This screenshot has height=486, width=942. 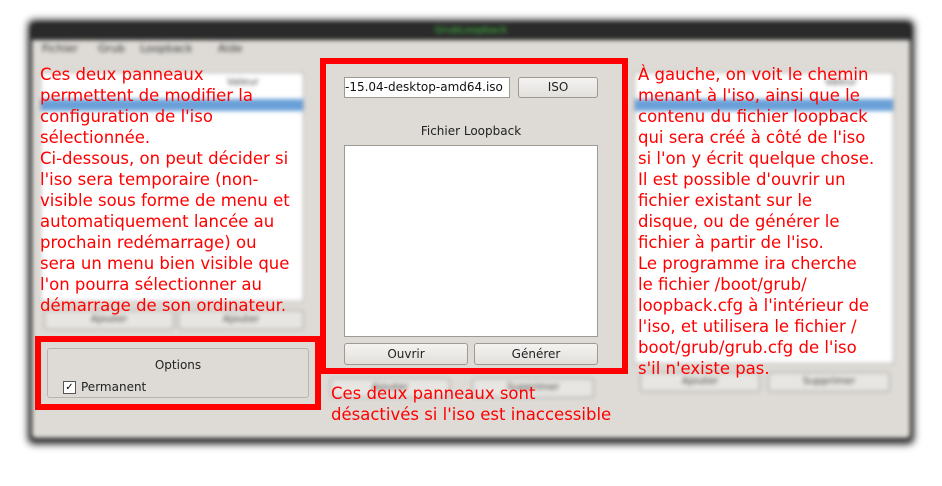 I want to click on iso-path-field: -15.04-desktop-amd64.iso, so click(x=427, y=87).